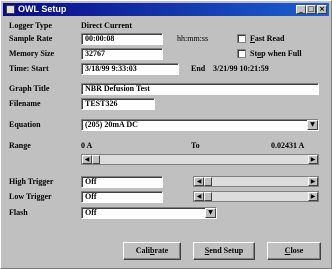 The width and height of the screenshot is (332, 269). What do you see at coordinates (31, 181) in the screenshot?
I see `high-trigger-label: High Trigger` at bounding box center [31, 181].